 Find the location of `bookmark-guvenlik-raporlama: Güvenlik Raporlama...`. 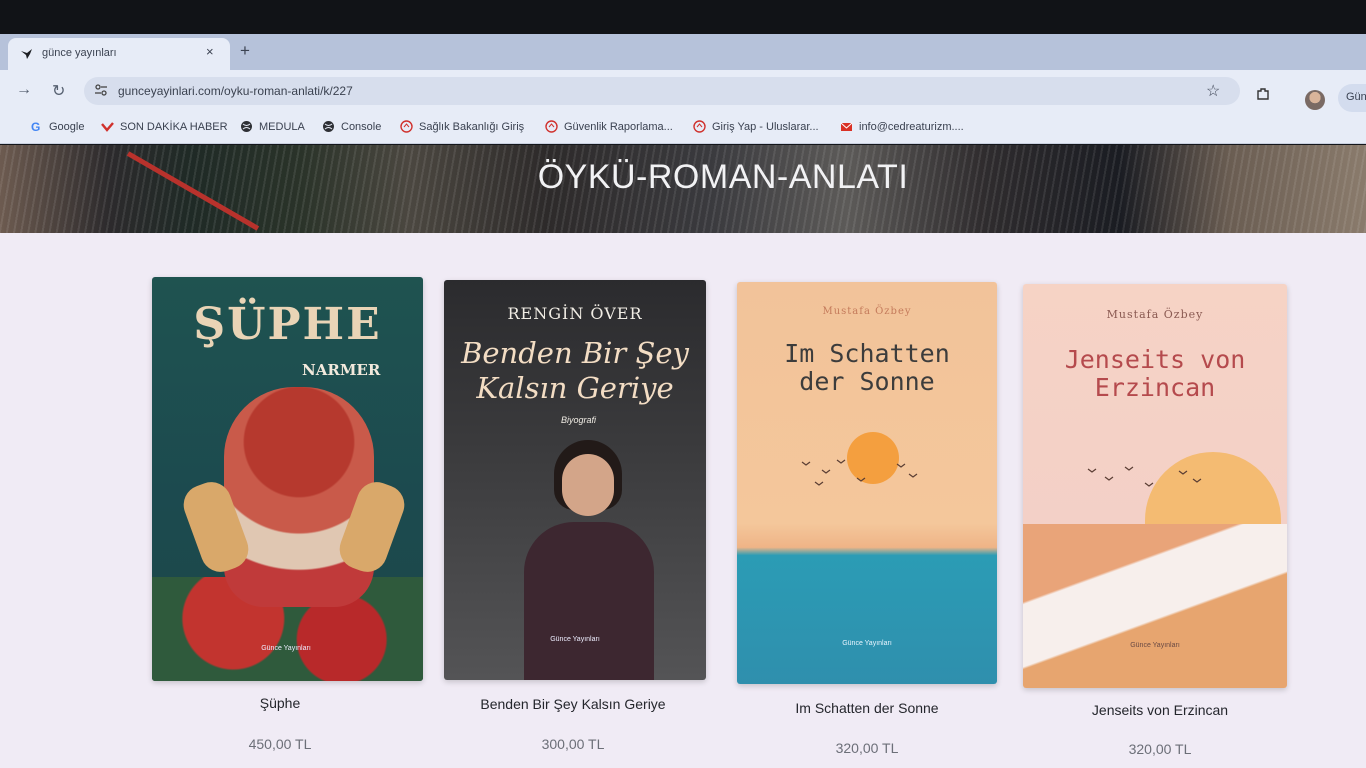

bookmark-guvenlik-raporlama: Güvenlik Raporlama... is located at coordinates (609, 126).